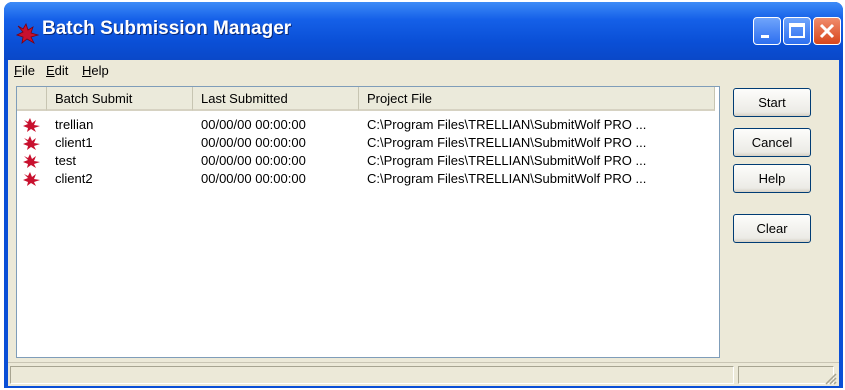 The image size is (845, 390). Describe the element at coordinates (767, 31) in the screenshot. I see `minimize-button` at that location.